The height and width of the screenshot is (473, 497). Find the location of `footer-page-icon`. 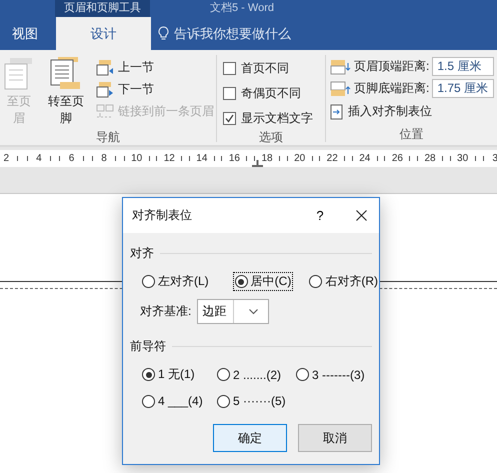

footer-page-icon is located at coordinates (66, 74).